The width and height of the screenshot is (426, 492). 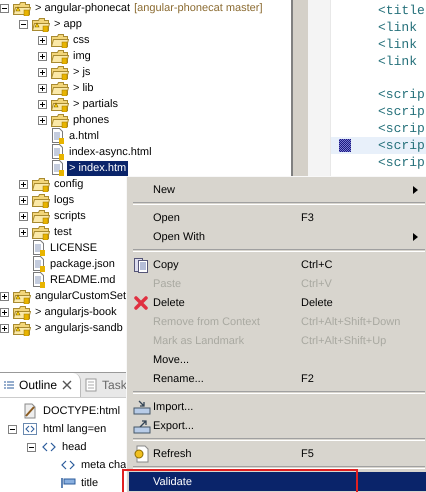 I want to click on tree-item: meta cha, so click(x=103, y=465).